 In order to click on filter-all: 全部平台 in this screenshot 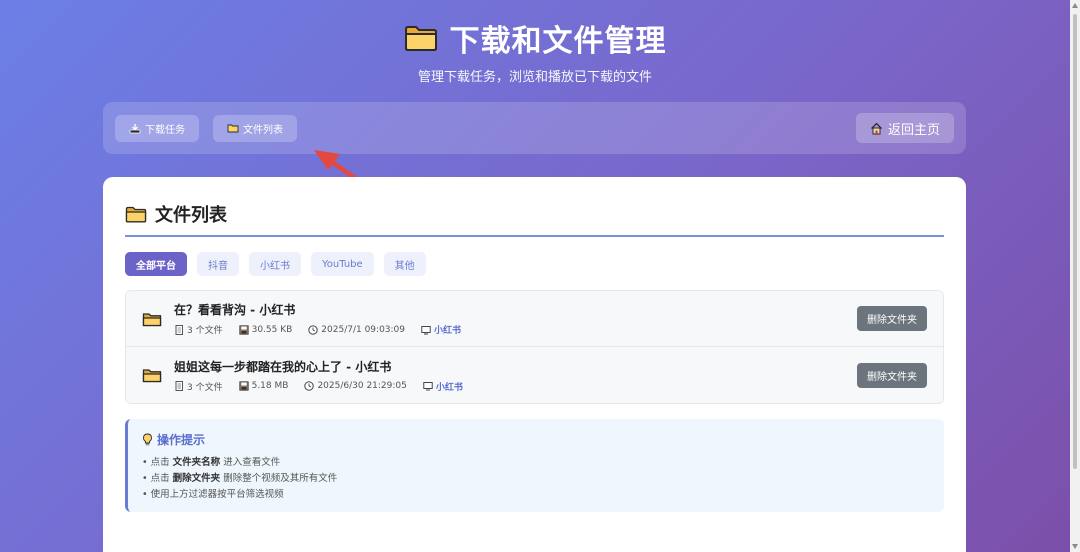, I will do `click(156, 264)`.